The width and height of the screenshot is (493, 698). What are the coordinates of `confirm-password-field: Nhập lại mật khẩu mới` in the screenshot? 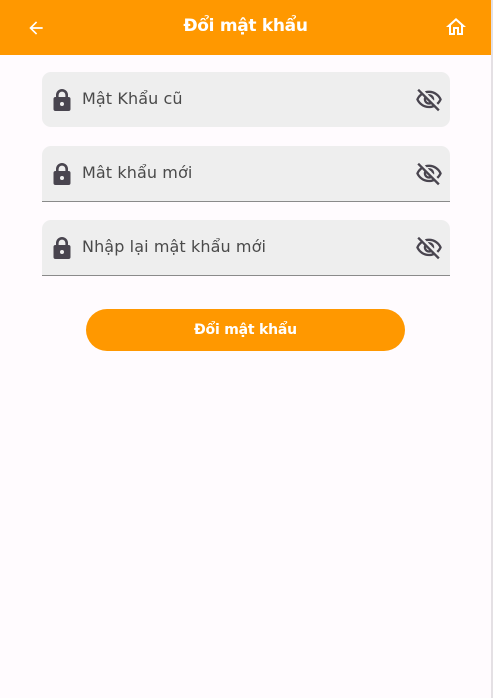 It's located at (246, 248).